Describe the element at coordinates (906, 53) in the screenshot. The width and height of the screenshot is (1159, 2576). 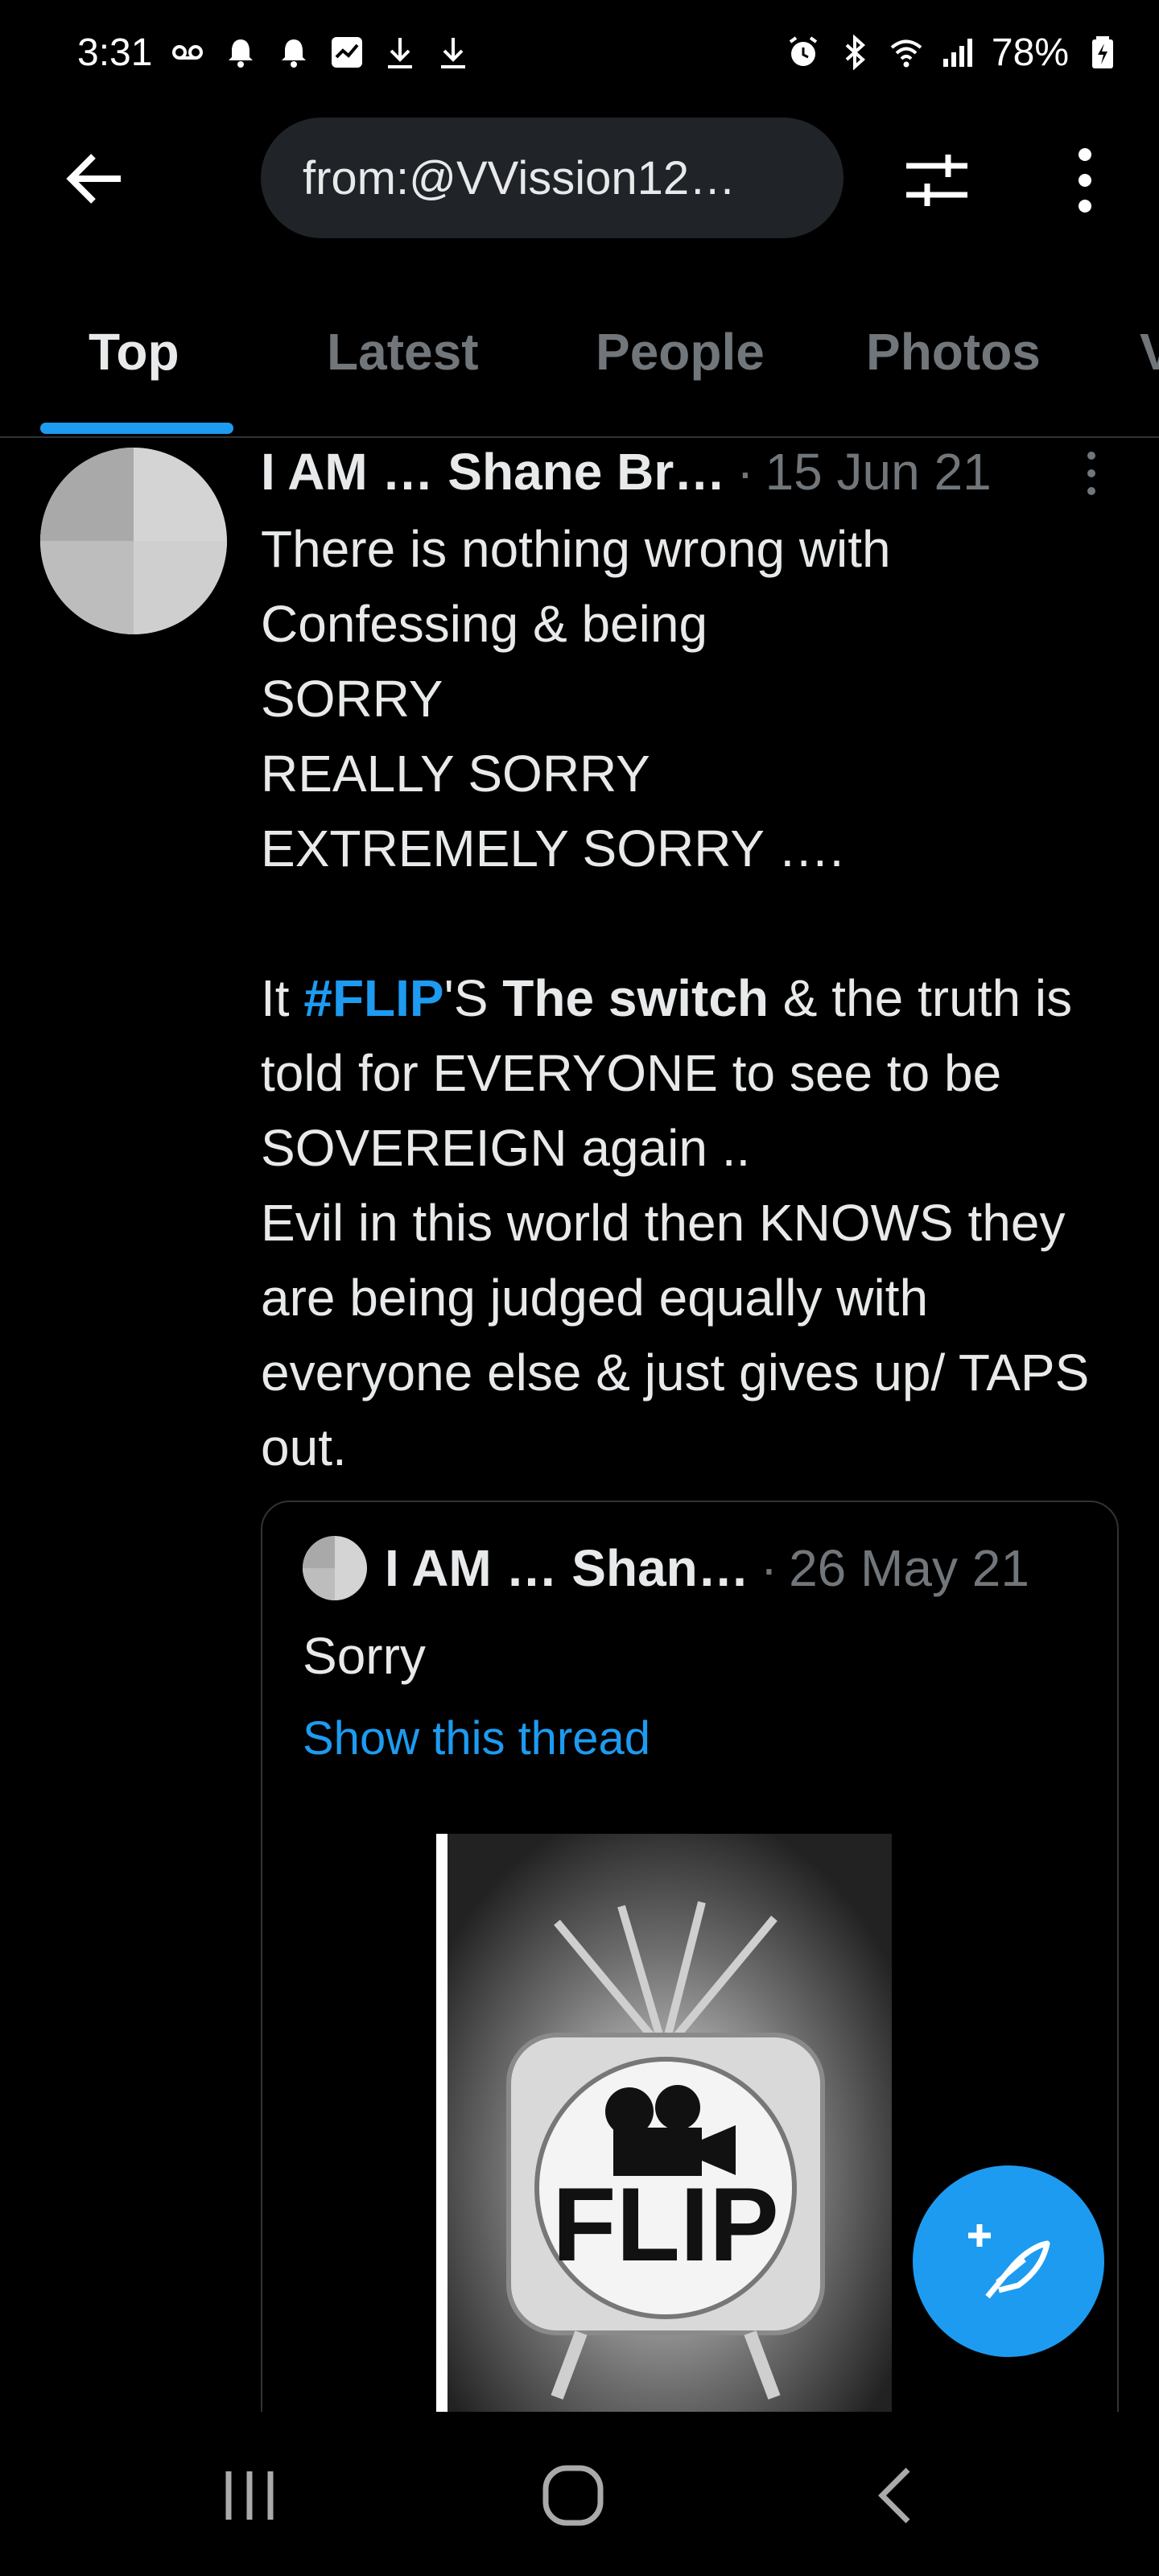
I see `wifi-icon` at that location.